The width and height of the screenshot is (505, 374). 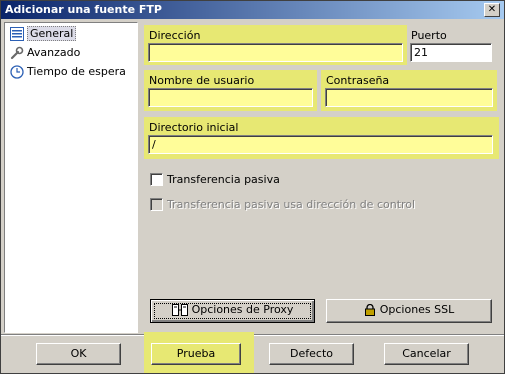 I want to click on sidebar-item-general: General, so click(x=42, y=34).